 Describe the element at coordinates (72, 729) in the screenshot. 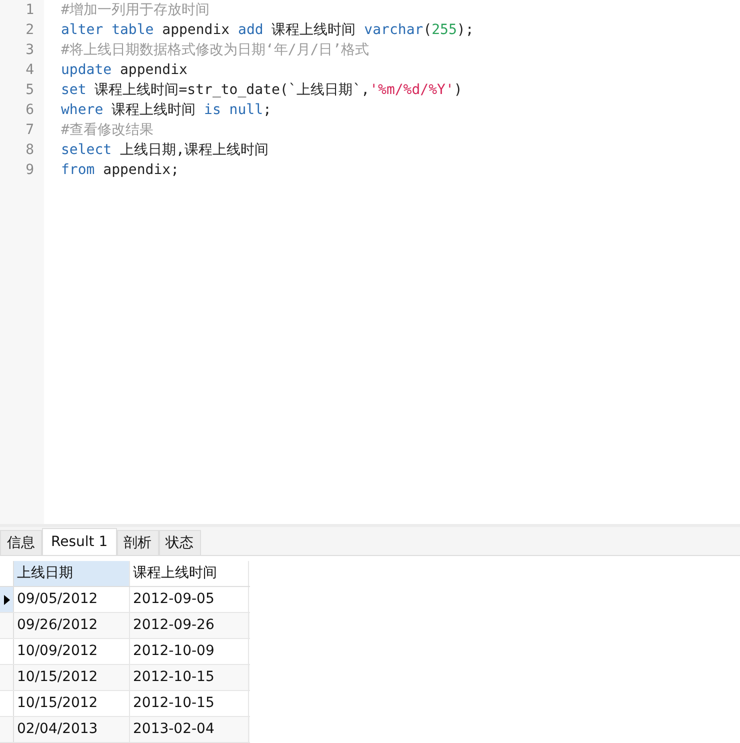

I see `table-cell: 02/04/2013` at that location.